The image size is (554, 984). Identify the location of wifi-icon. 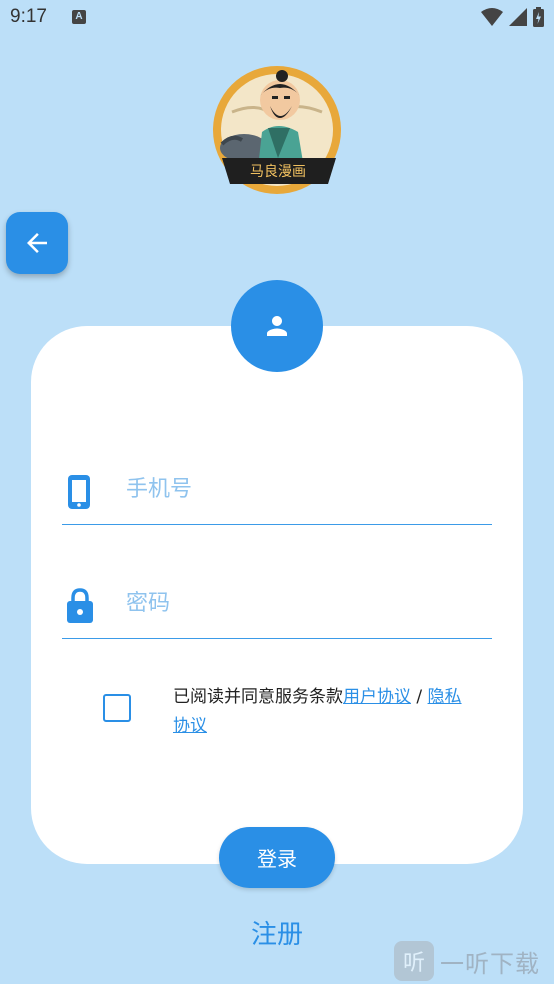
(492, 17).